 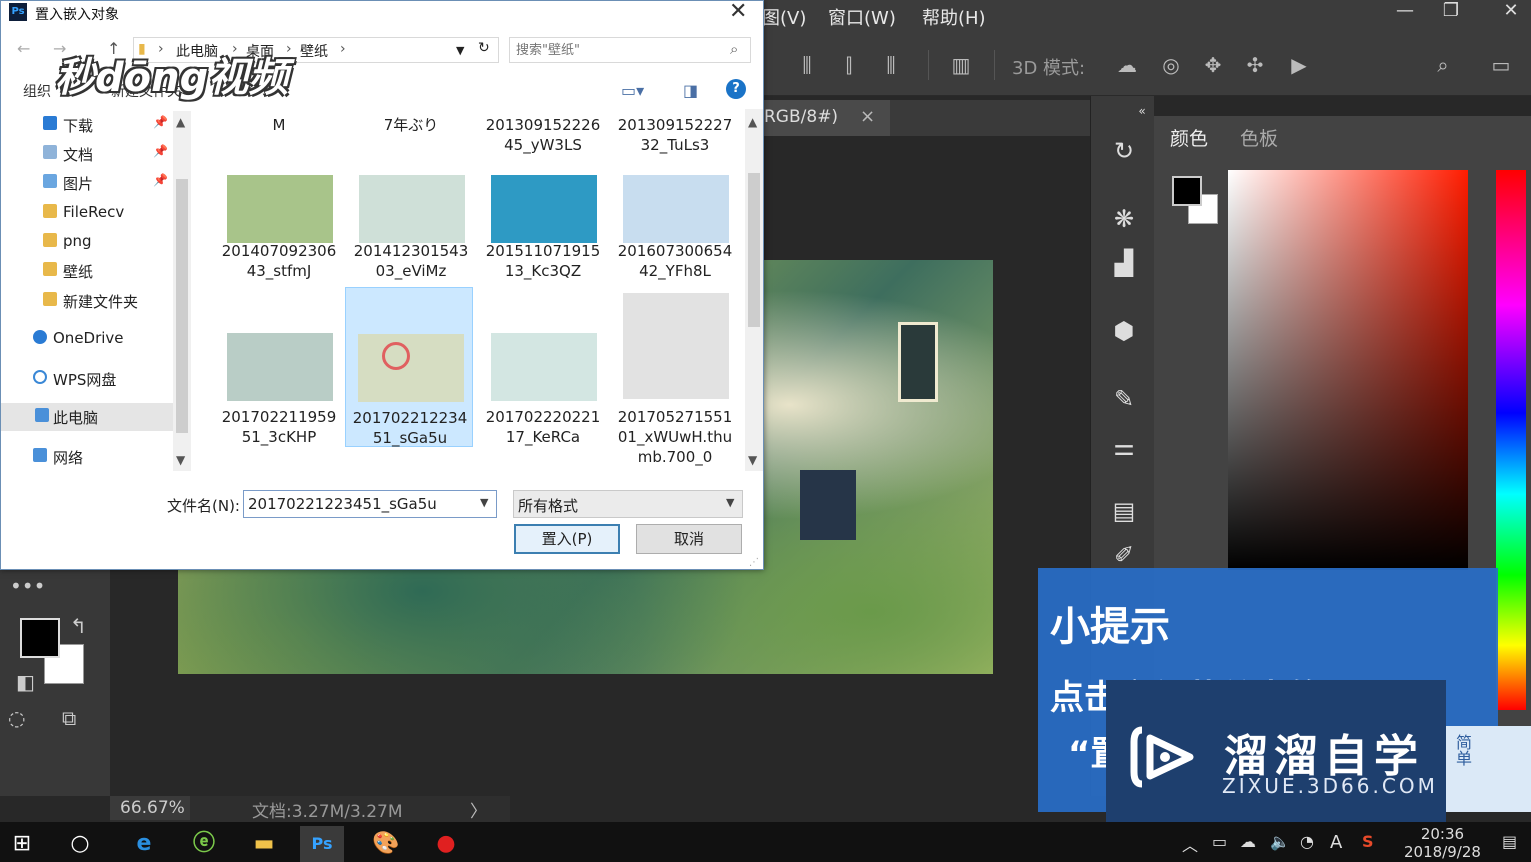 I want to click on hue-slider, so click(x=1511, y=440).